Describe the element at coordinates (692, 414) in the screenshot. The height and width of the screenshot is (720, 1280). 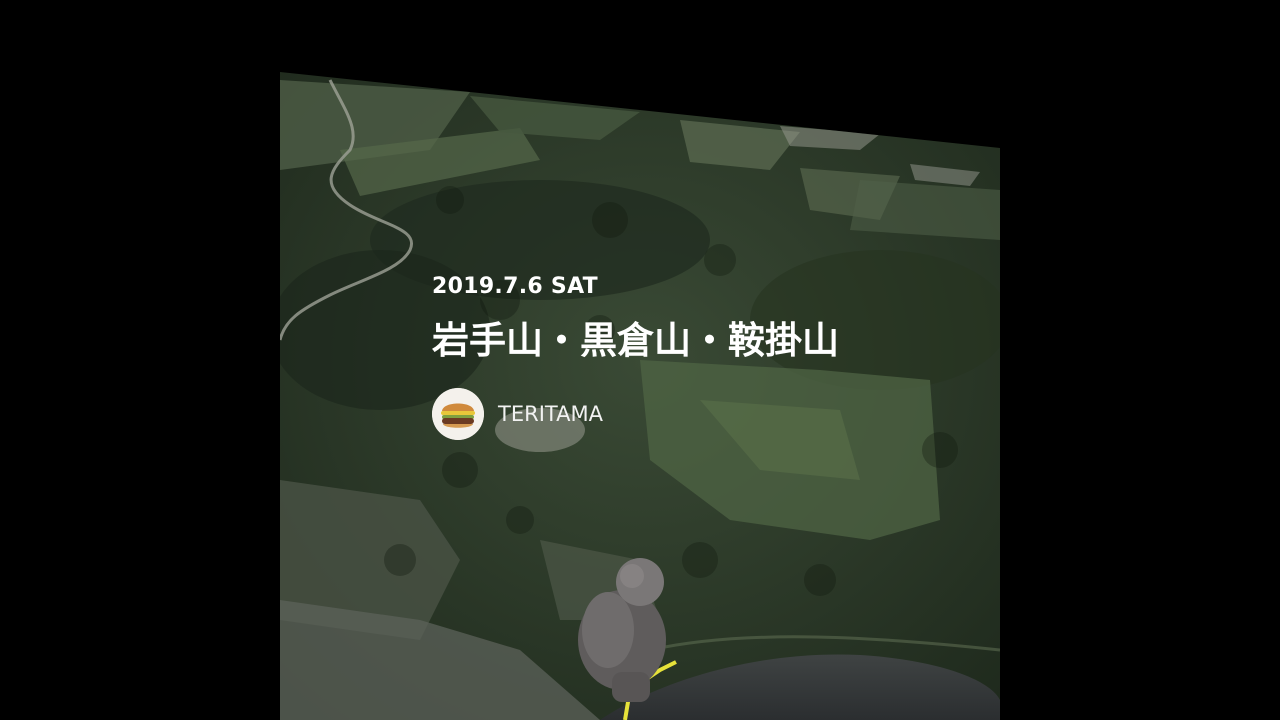
I see `author-row: TERITAMA` at that location.